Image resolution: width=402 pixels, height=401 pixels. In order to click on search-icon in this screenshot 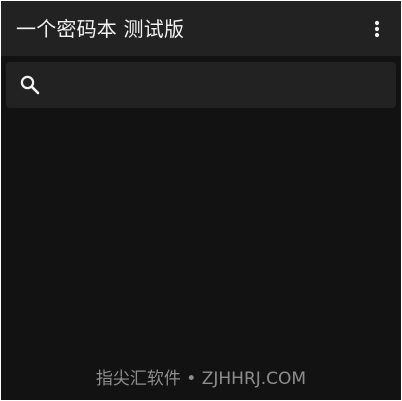, I will do `click(30, 85)`.